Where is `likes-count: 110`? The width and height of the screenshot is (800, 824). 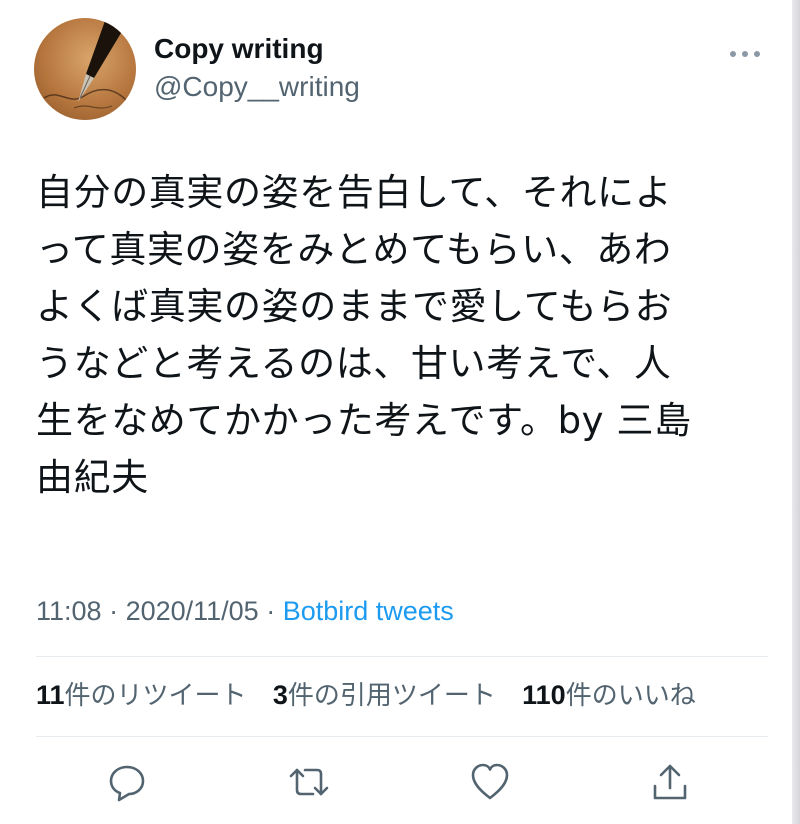 likes-count: 110 is located at coordinates (544, 695).